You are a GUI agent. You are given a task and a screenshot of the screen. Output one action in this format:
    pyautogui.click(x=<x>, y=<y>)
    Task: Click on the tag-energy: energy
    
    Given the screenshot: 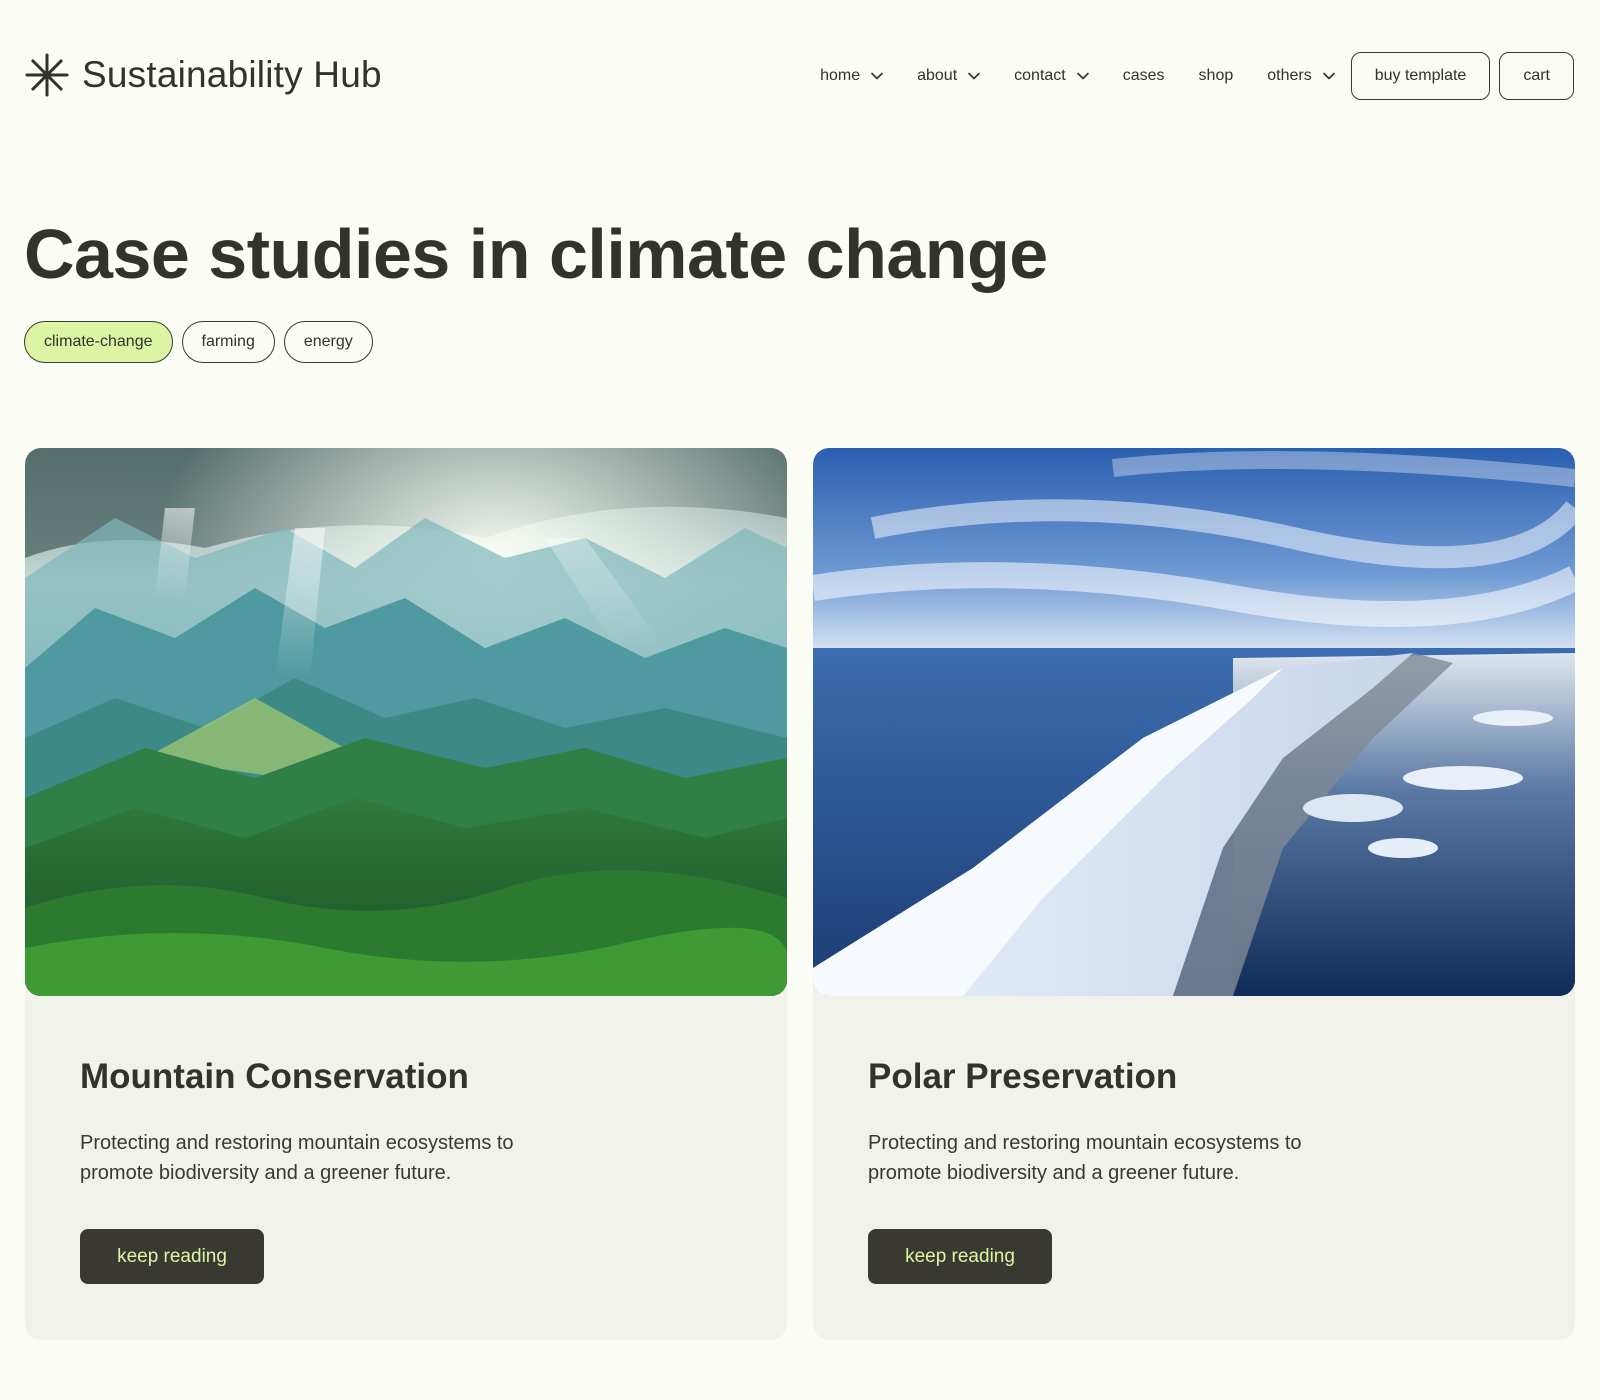 What is the action you would take?
    pyautogui.click(x=328, y=342)
    